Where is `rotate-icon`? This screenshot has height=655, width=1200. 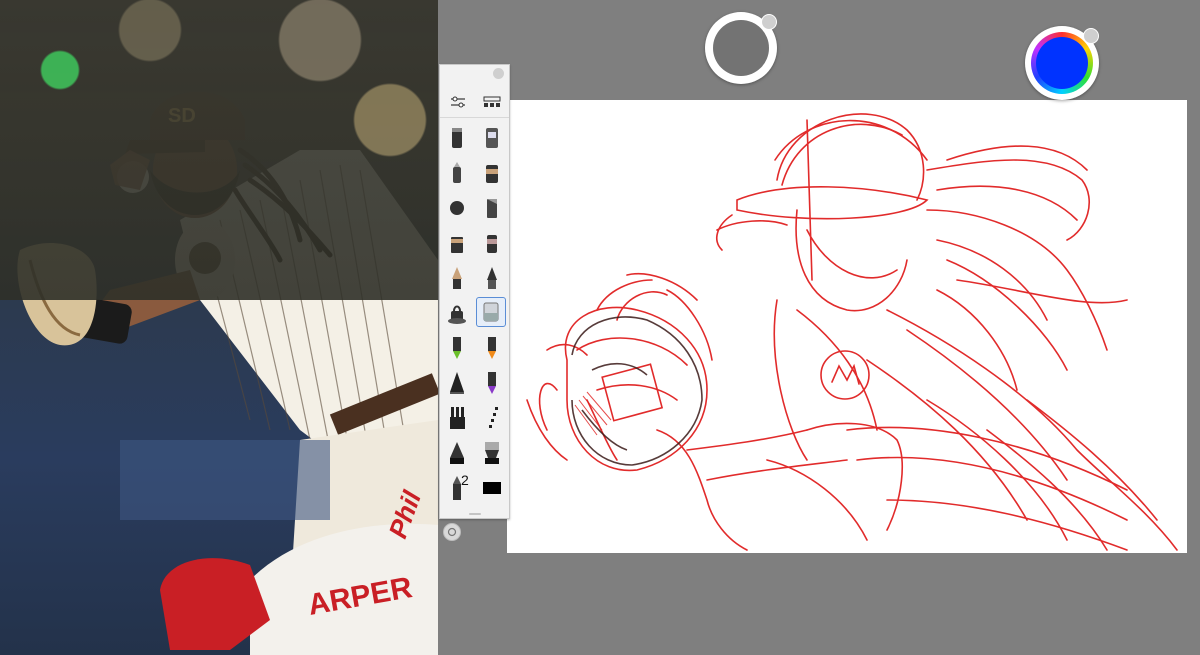
rotate-icon is located at coordinates (452, 532).